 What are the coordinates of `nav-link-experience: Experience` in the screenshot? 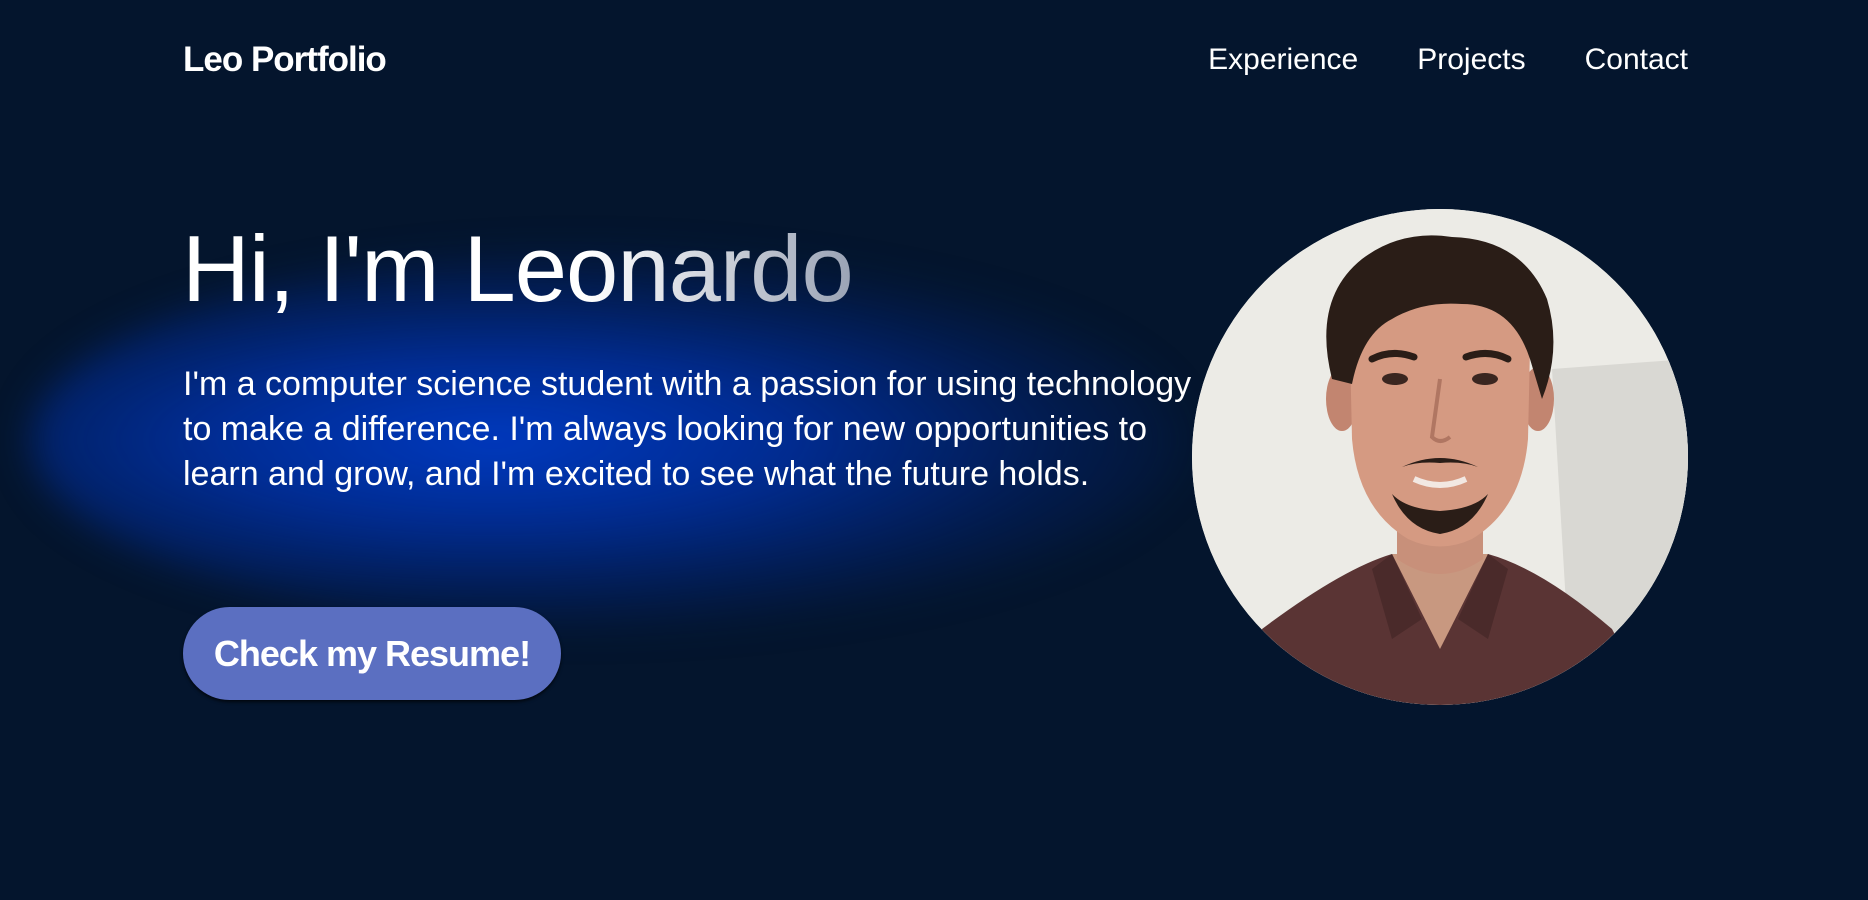 It's located at (1283, 60).